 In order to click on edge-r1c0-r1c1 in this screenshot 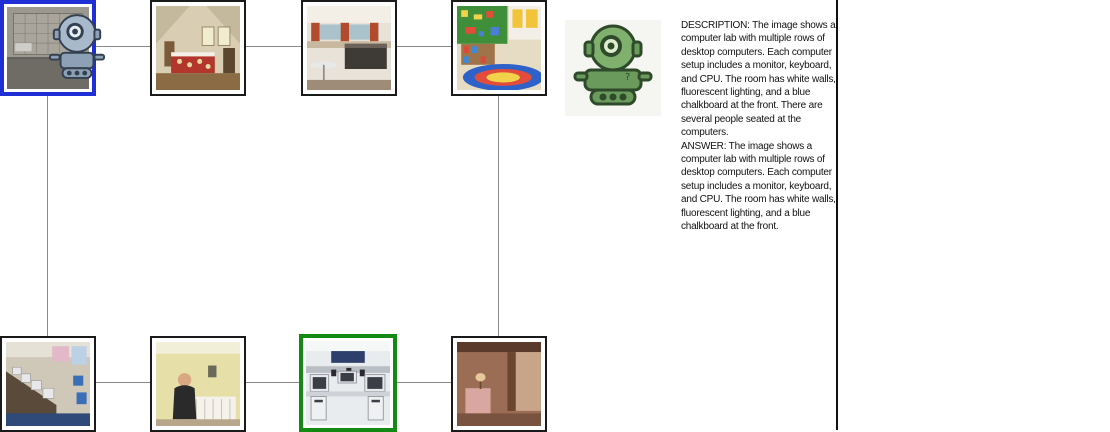, I will do `click(122, 382)`.